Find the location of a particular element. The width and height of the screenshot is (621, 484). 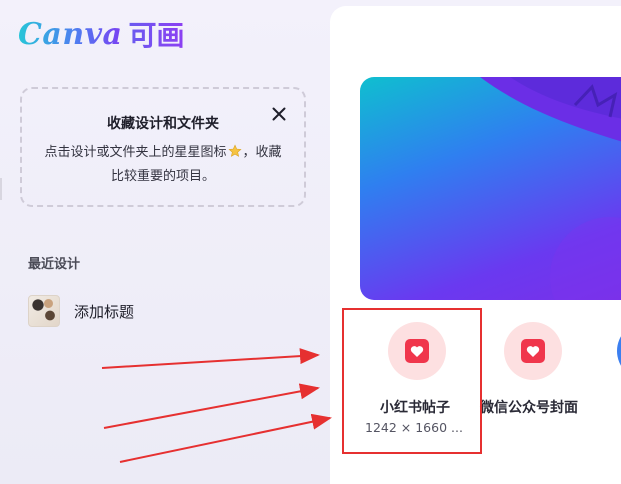

tip-body-text: 点击设计或文件夹上的星星图标 is located at coordinates (135, 152).